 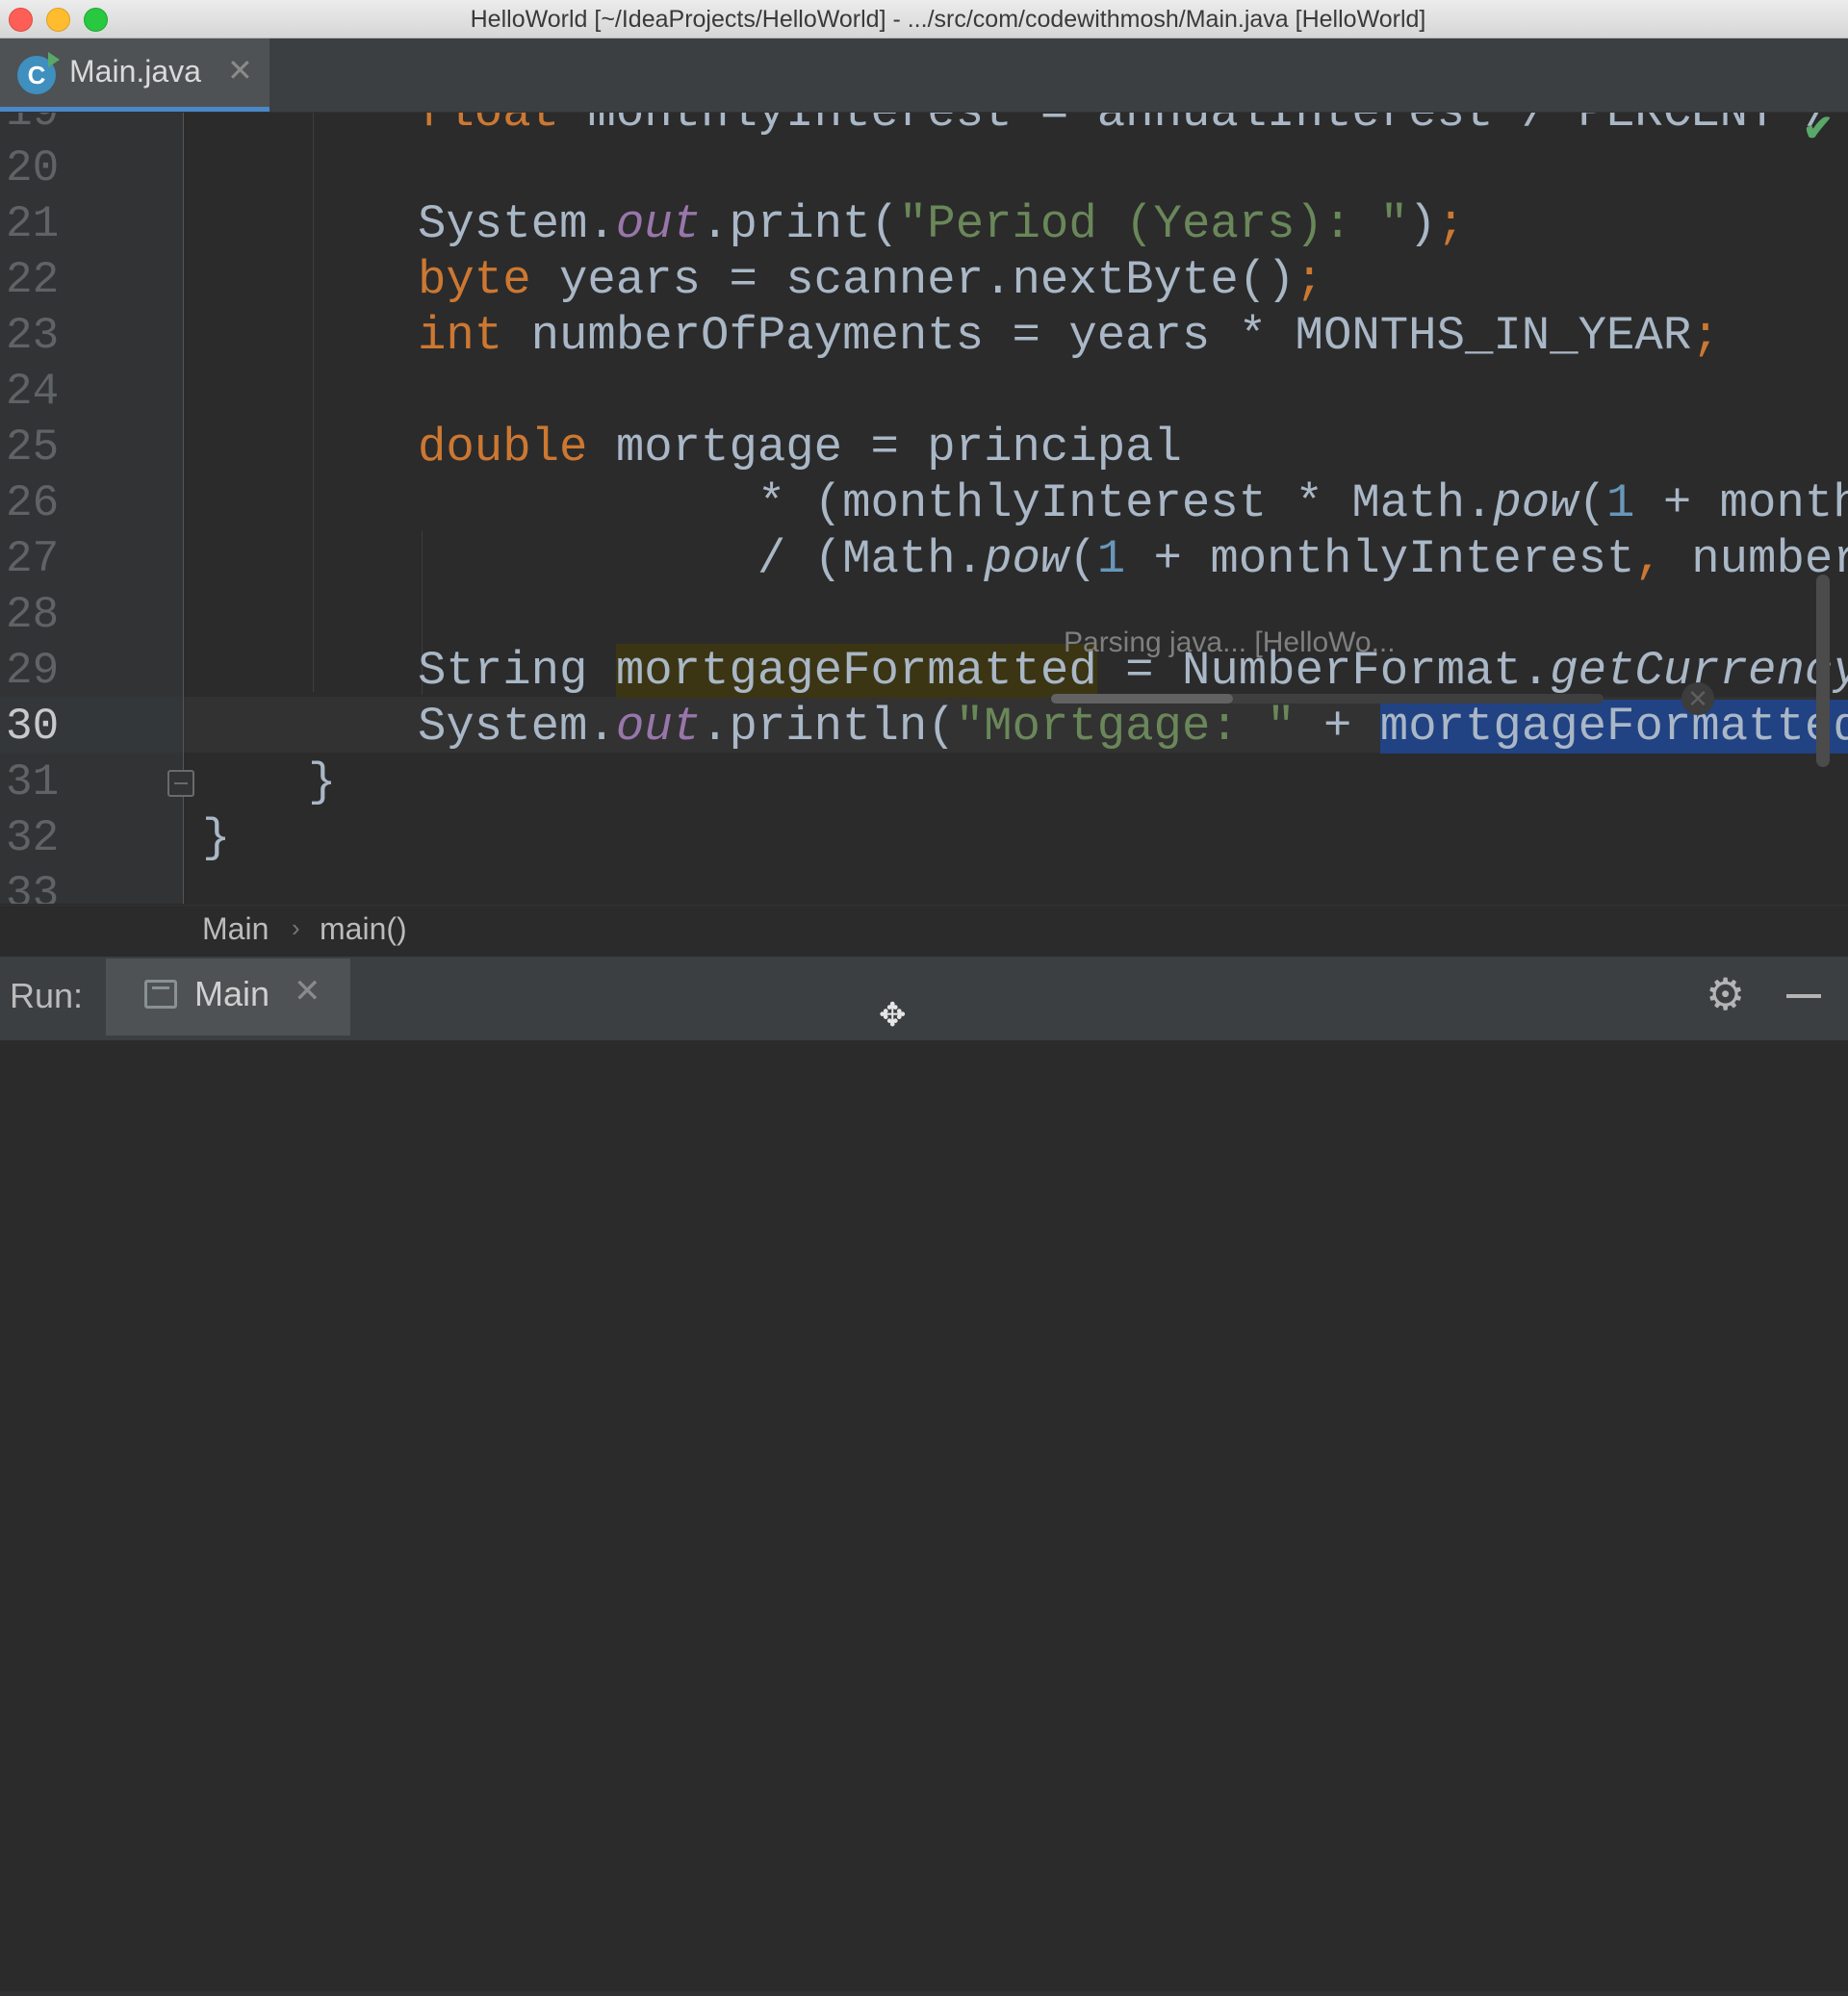 What do you see at coordinates (914, 838) in the screenshot?
I see `code-line: 32}` at bounding box center [914, 838].